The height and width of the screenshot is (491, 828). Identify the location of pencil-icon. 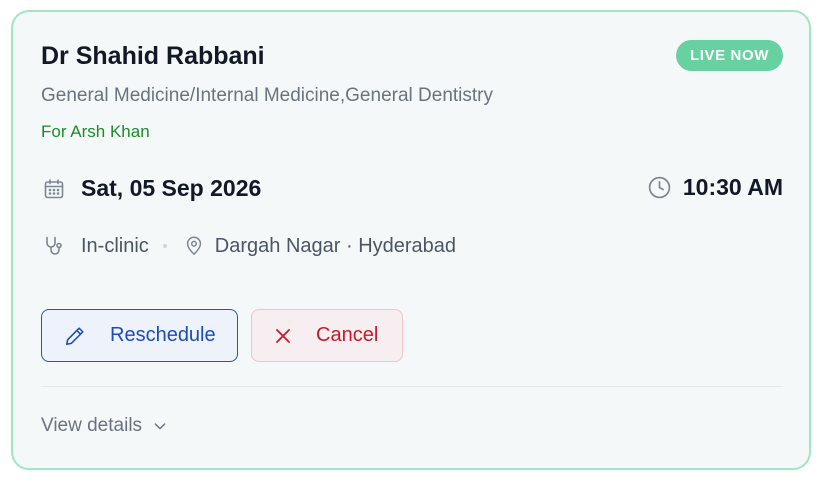
(75, 336).